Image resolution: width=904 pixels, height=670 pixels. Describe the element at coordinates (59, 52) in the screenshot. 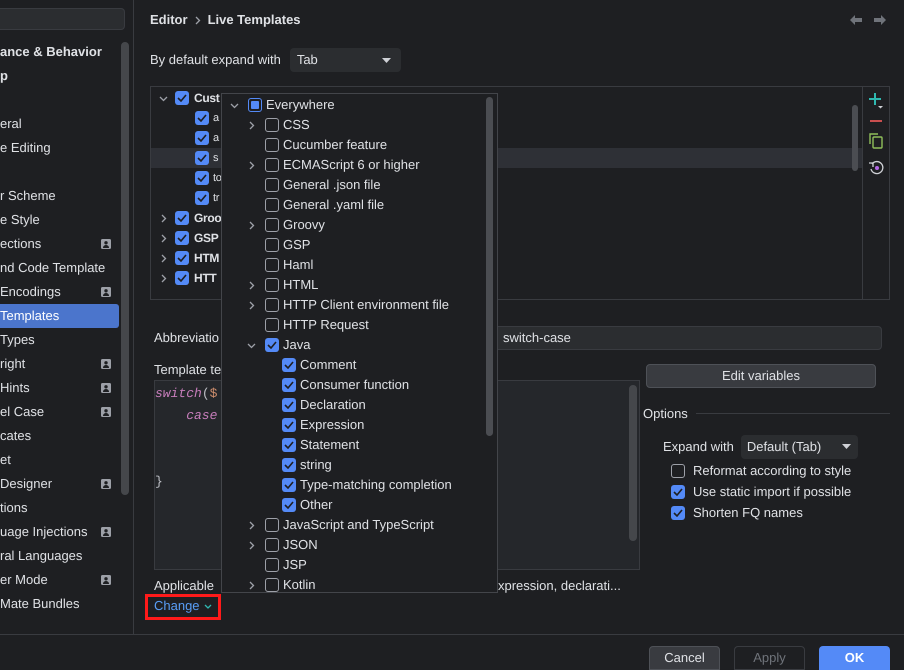

I see `sidebar-item: ance & Behavior` at that location.